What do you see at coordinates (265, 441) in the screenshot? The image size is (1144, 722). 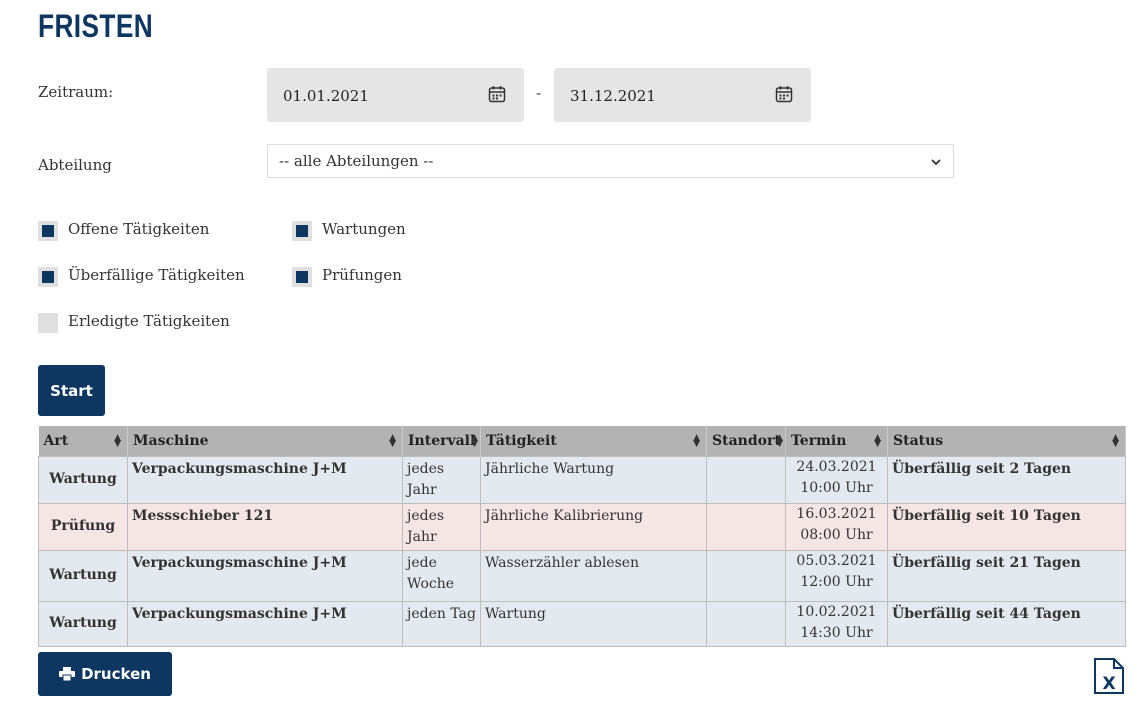 I see `column-header-maschine: Maschine ▲ ▼` at bounding box center [265, 441].